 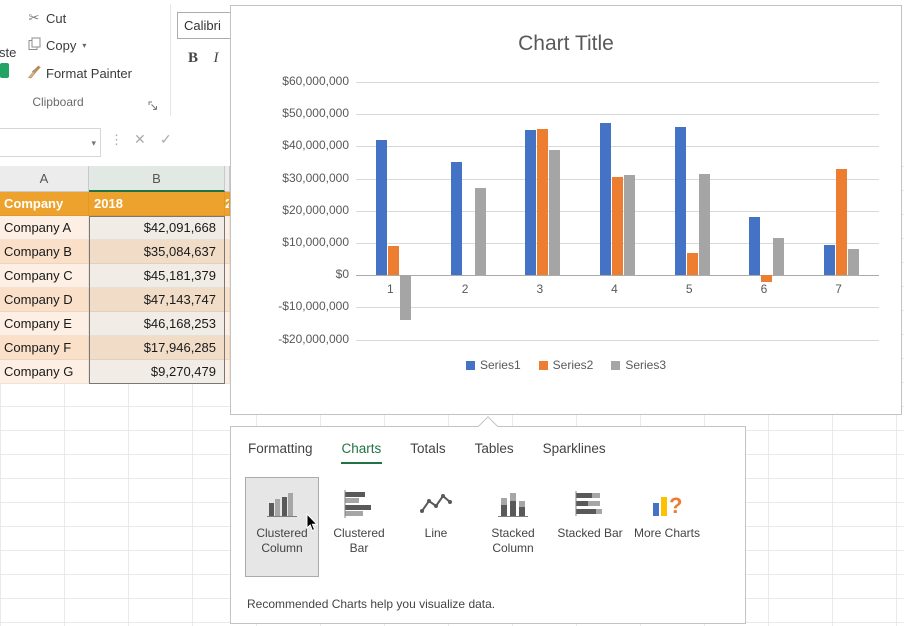 What do you see at coordinates (93, 143) in the screenshot?
I see `name-box-dropdown-icon: ▾` at bounding box center [93, 143].